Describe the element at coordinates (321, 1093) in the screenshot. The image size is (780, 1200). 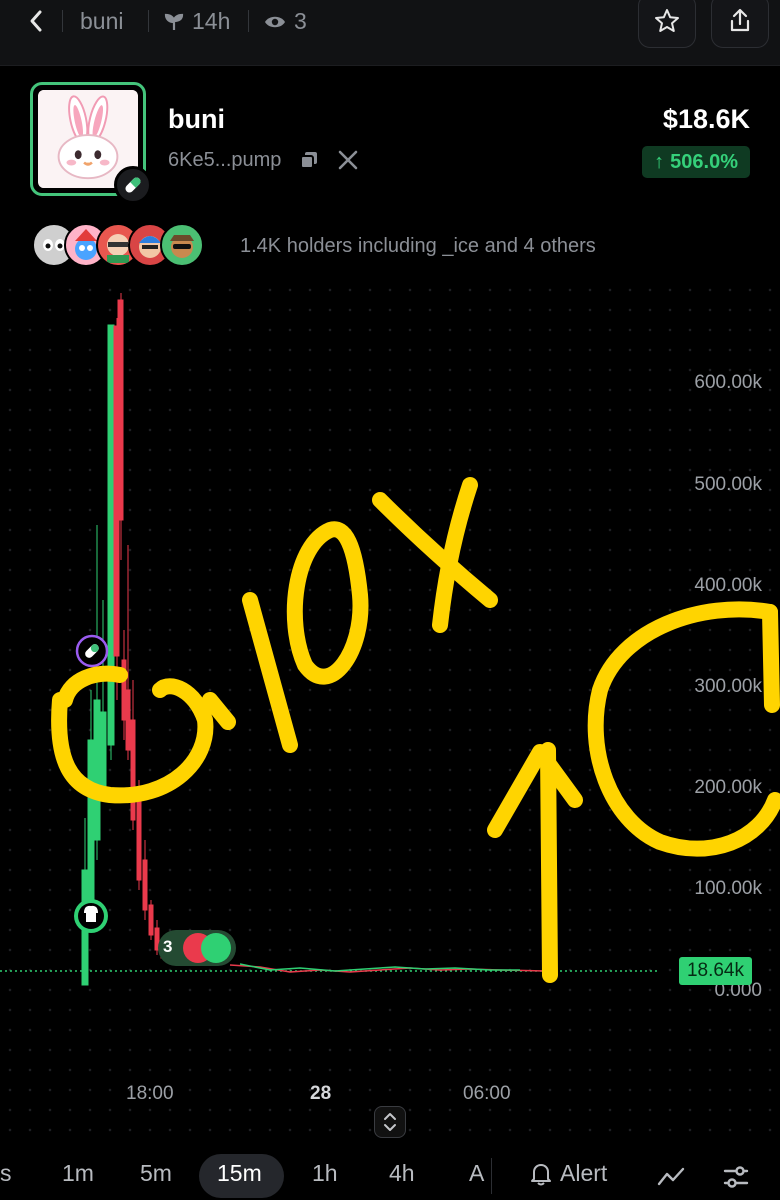
I see `x-axis-tick: 28` at that location.